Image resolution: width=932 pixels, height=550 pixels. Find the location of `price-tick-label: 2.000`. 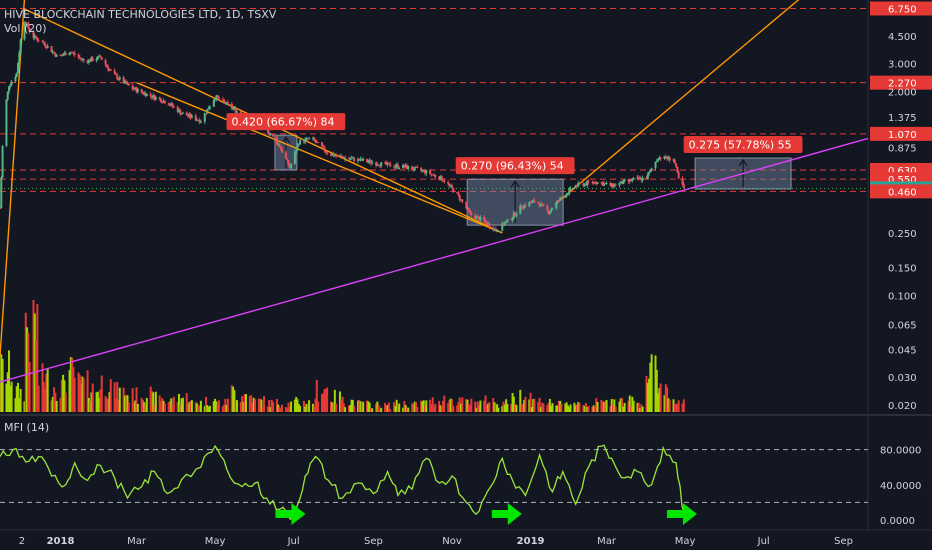

price-tick-label: 2.000 is located at coordinates (902, 92).